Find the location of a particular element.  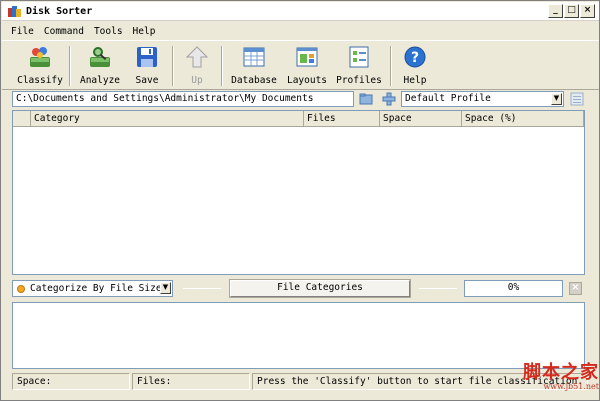

categorize-select: Categorize By File Size ▼ is located at coordinates (92, 288).